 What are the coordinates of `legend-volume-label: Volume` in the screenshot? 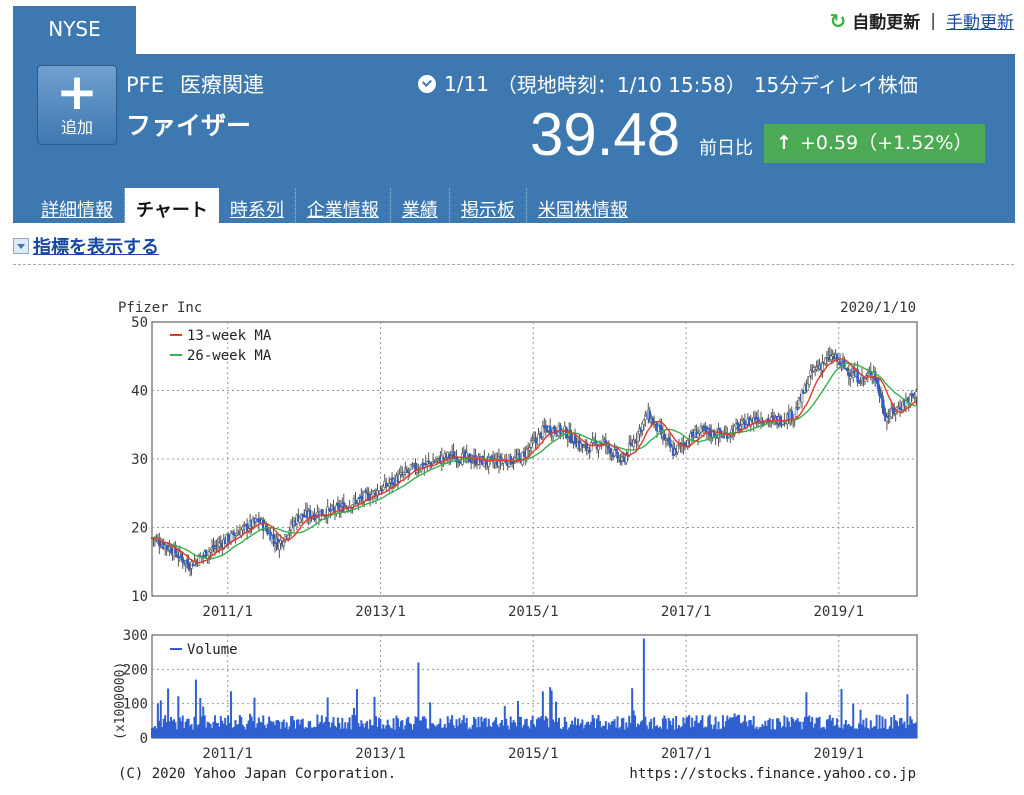 It's located at (212, 650).